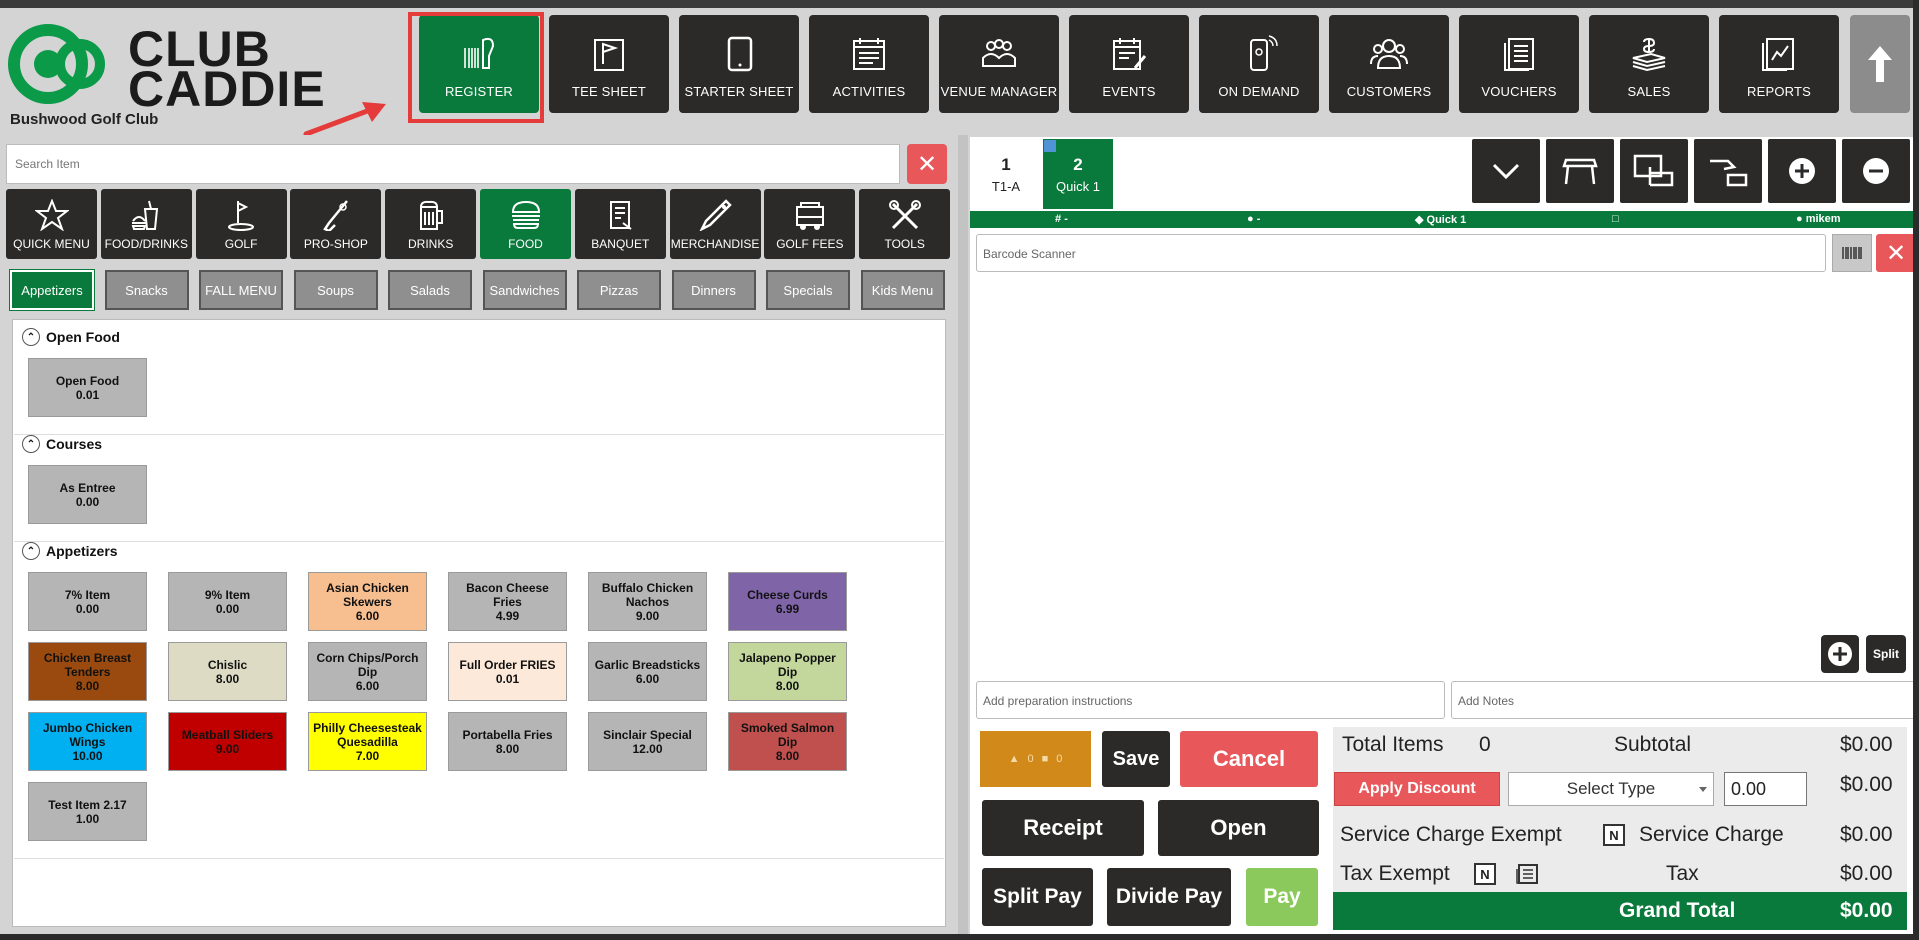 This screenshot has width=1919, height=940. Describe the element at coordinates (1654, 171) in the screenshot. I see `transfer-button` at that location.